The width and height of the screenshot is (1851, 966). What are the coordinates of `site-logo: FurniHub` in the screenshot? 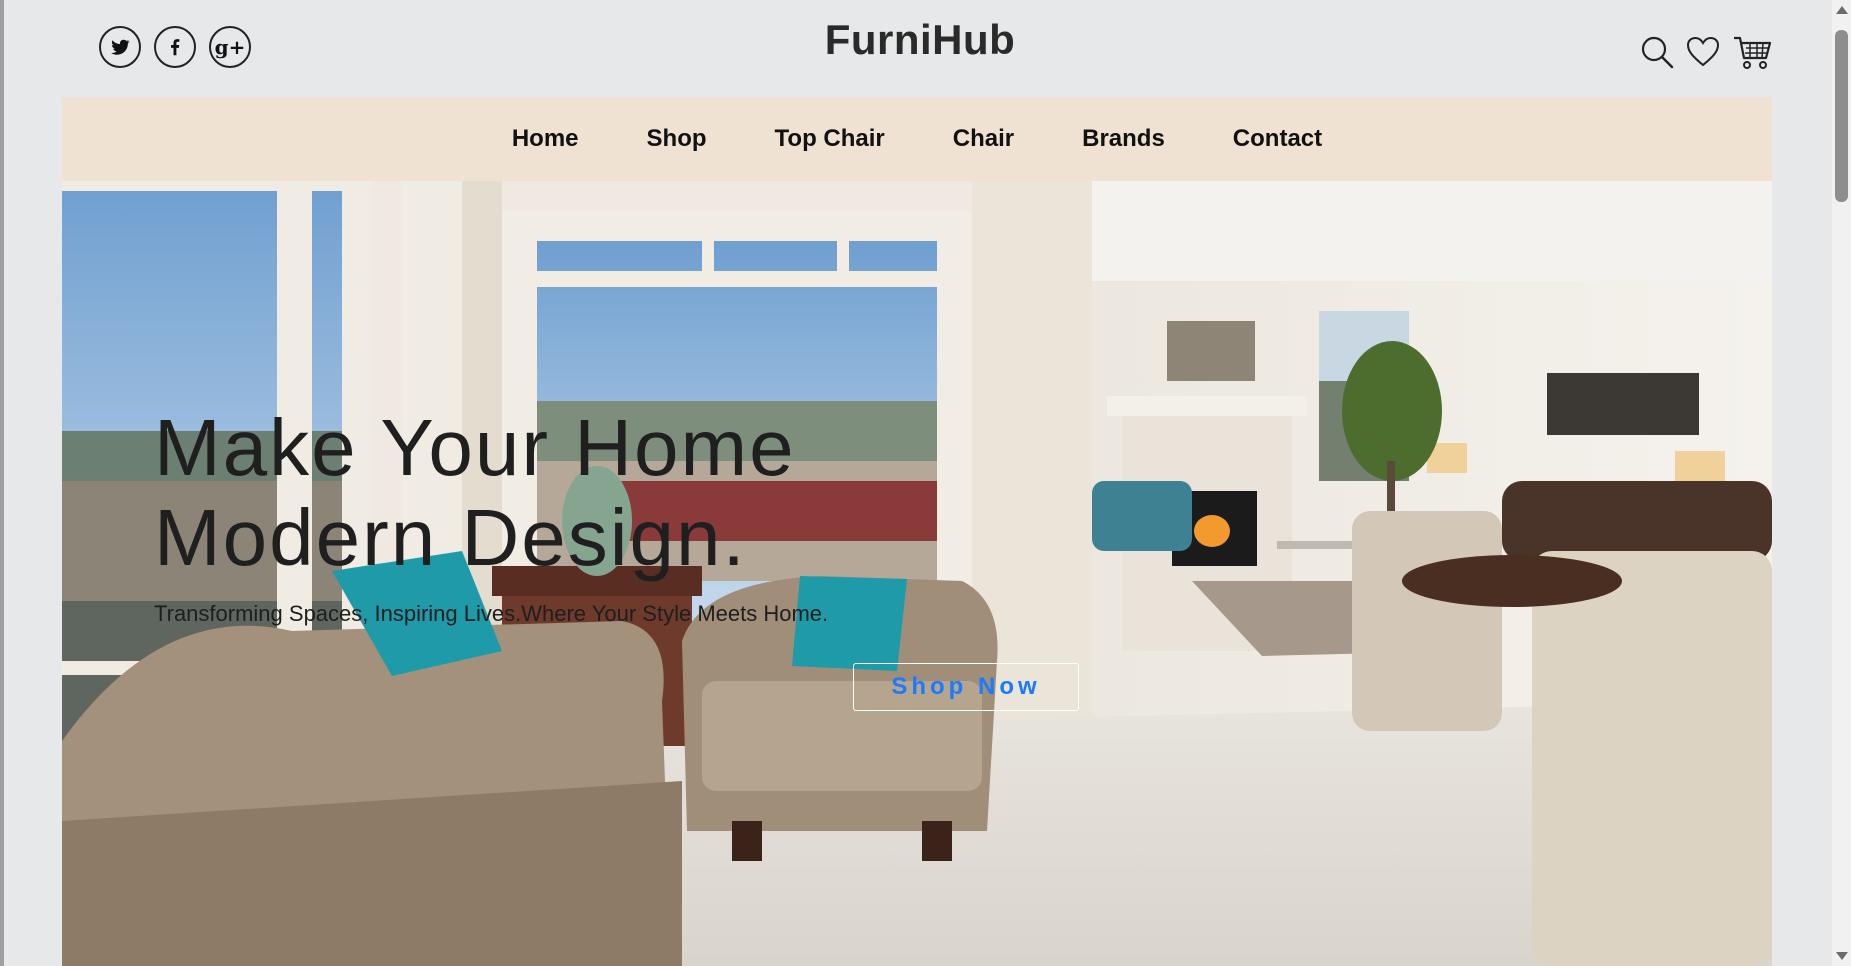 It's located at (920, 40).